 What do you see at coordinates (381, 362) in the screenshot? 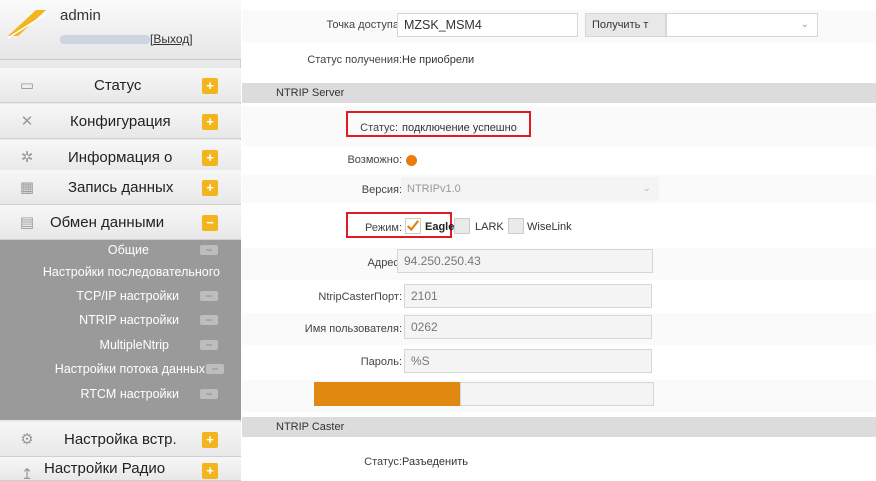
I see `label-password: Пароль` at bounding box center [381, 362].